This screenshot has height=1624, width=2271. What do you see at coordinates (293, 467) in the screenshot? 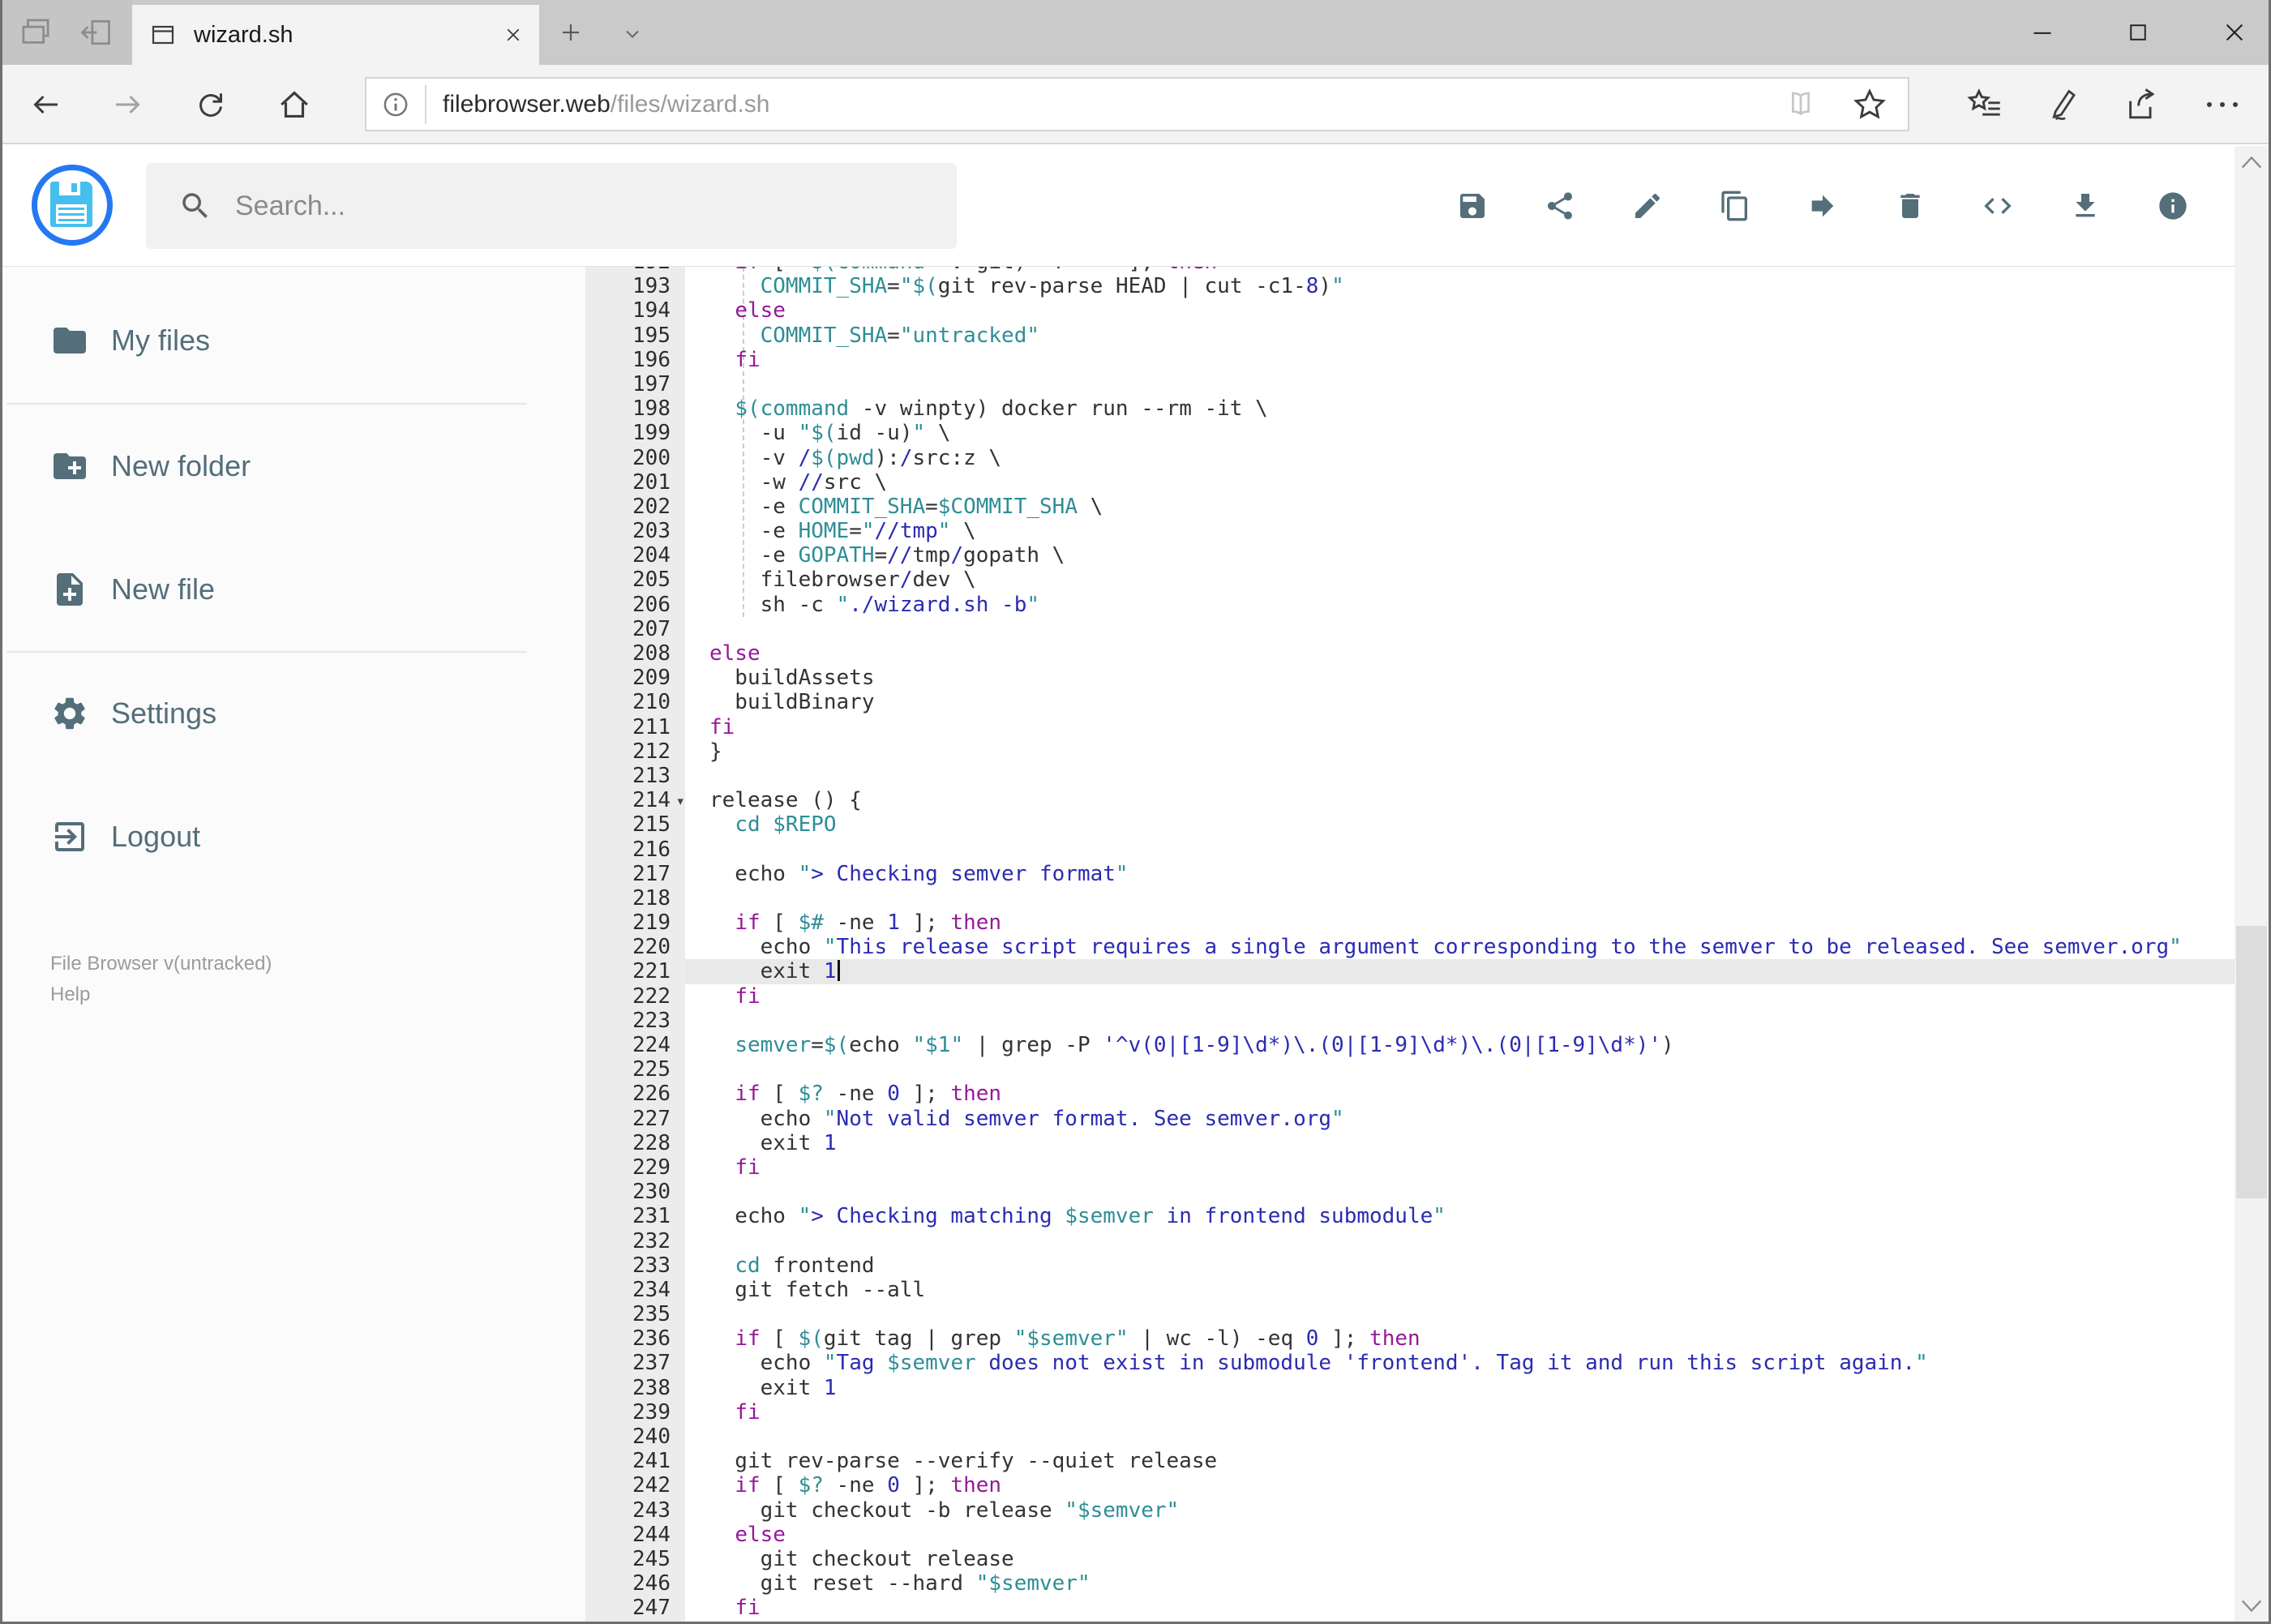
I see `sidebar-item-new-folder: New folder` at bounding box center [293, 467].